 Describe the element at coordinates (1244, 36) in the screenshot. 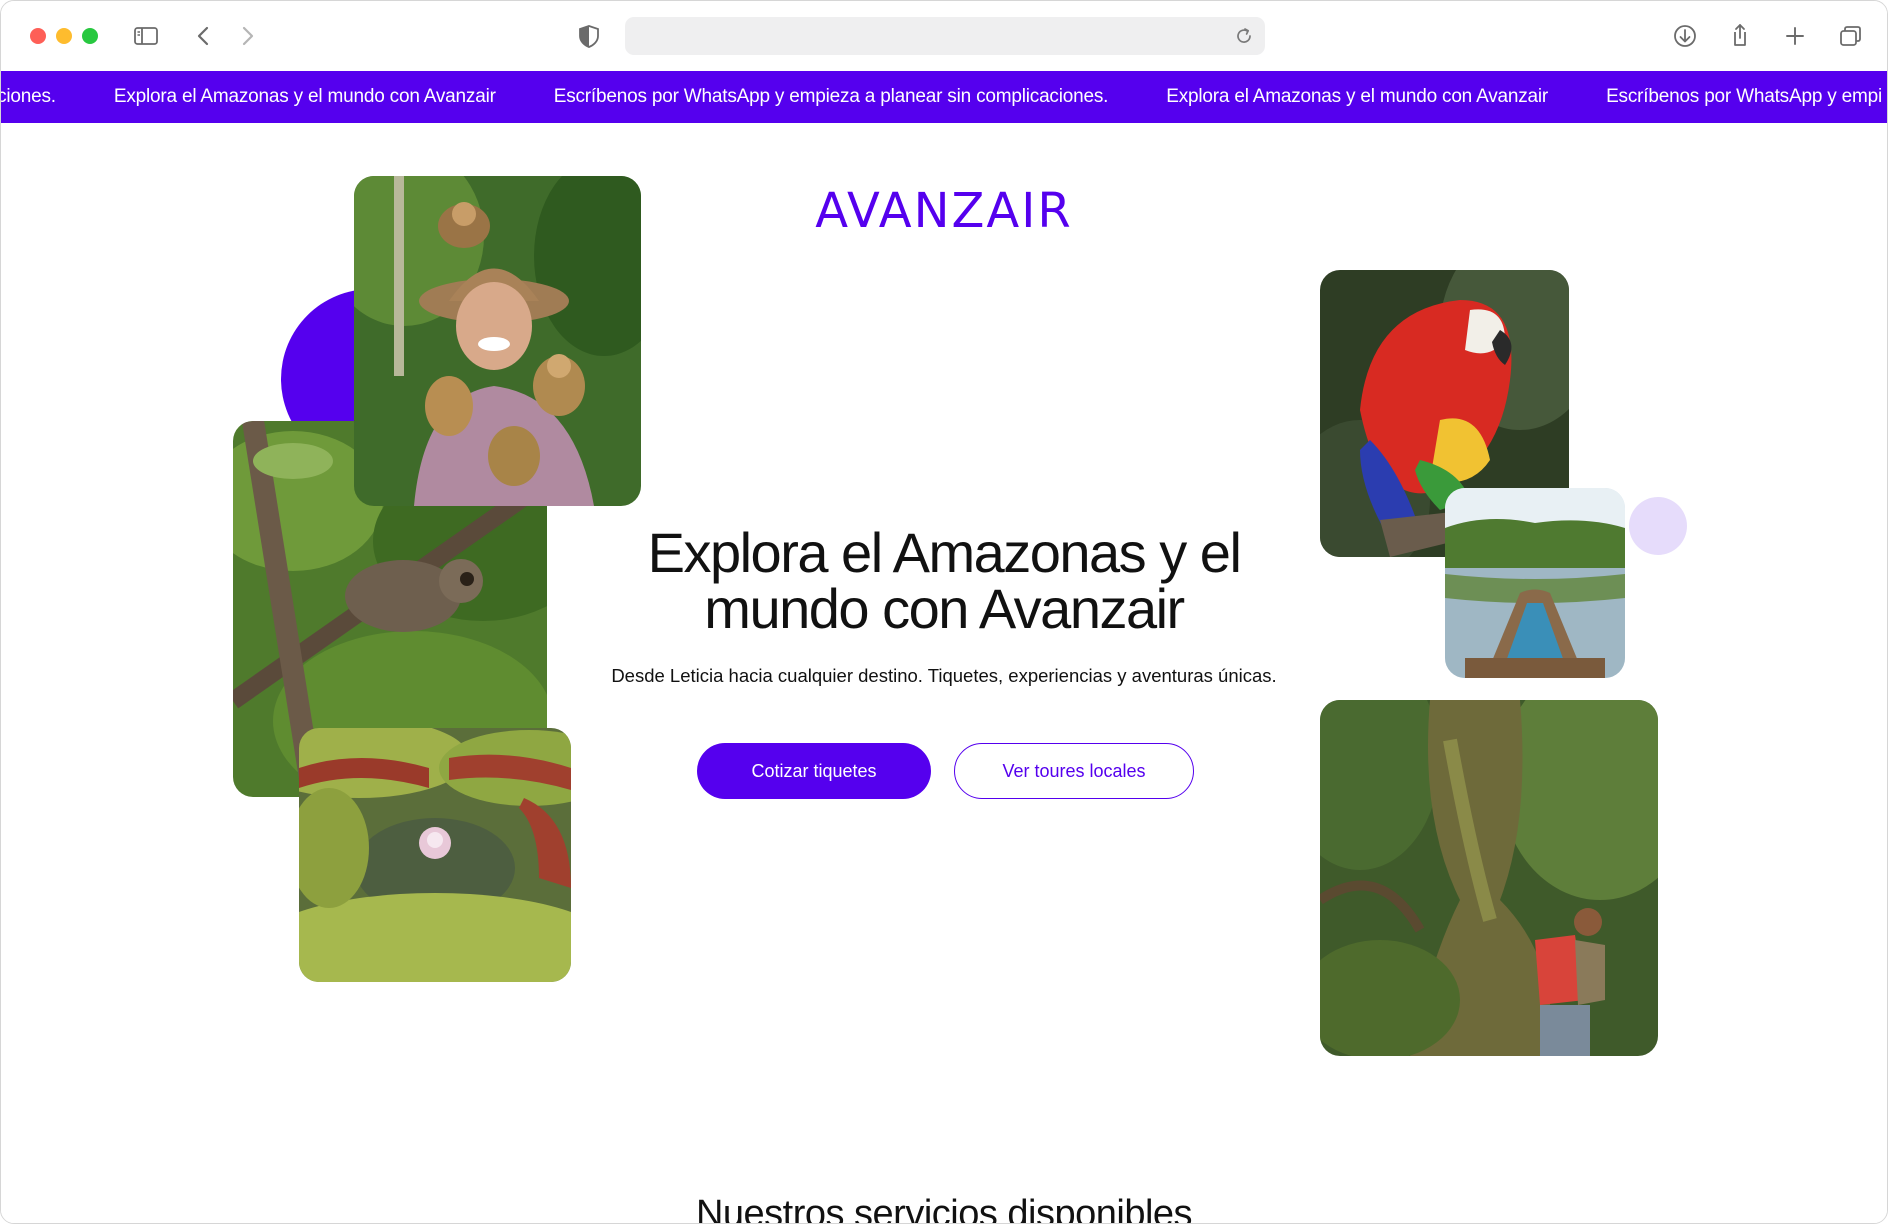

I see `reload-icon` at that location.